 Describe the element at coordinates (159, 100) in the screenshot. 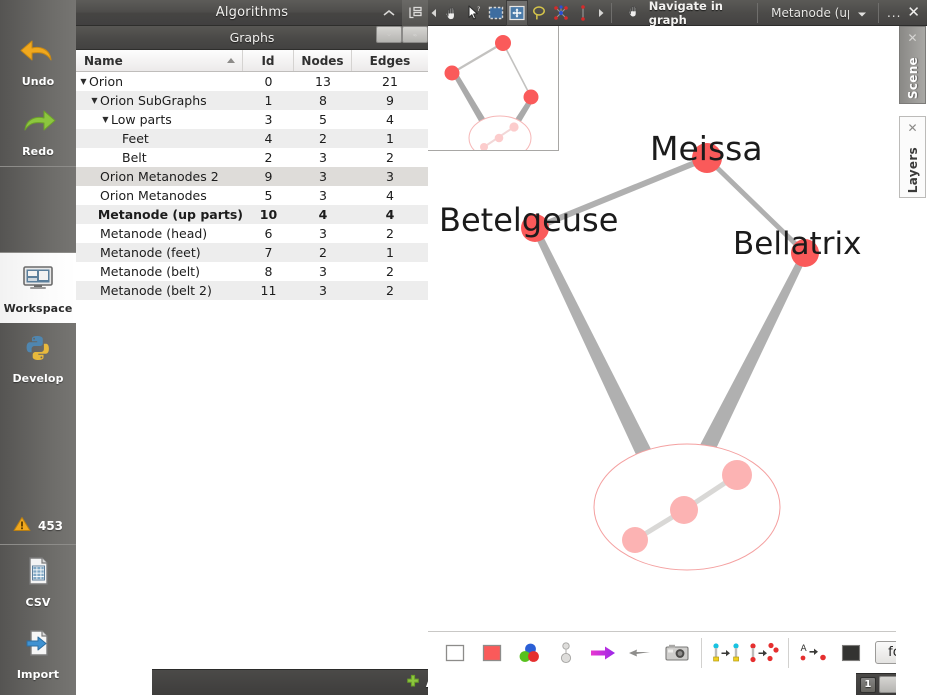

I see `tree-row-name-cell: ▼ Orion SubGraphs` at that location.